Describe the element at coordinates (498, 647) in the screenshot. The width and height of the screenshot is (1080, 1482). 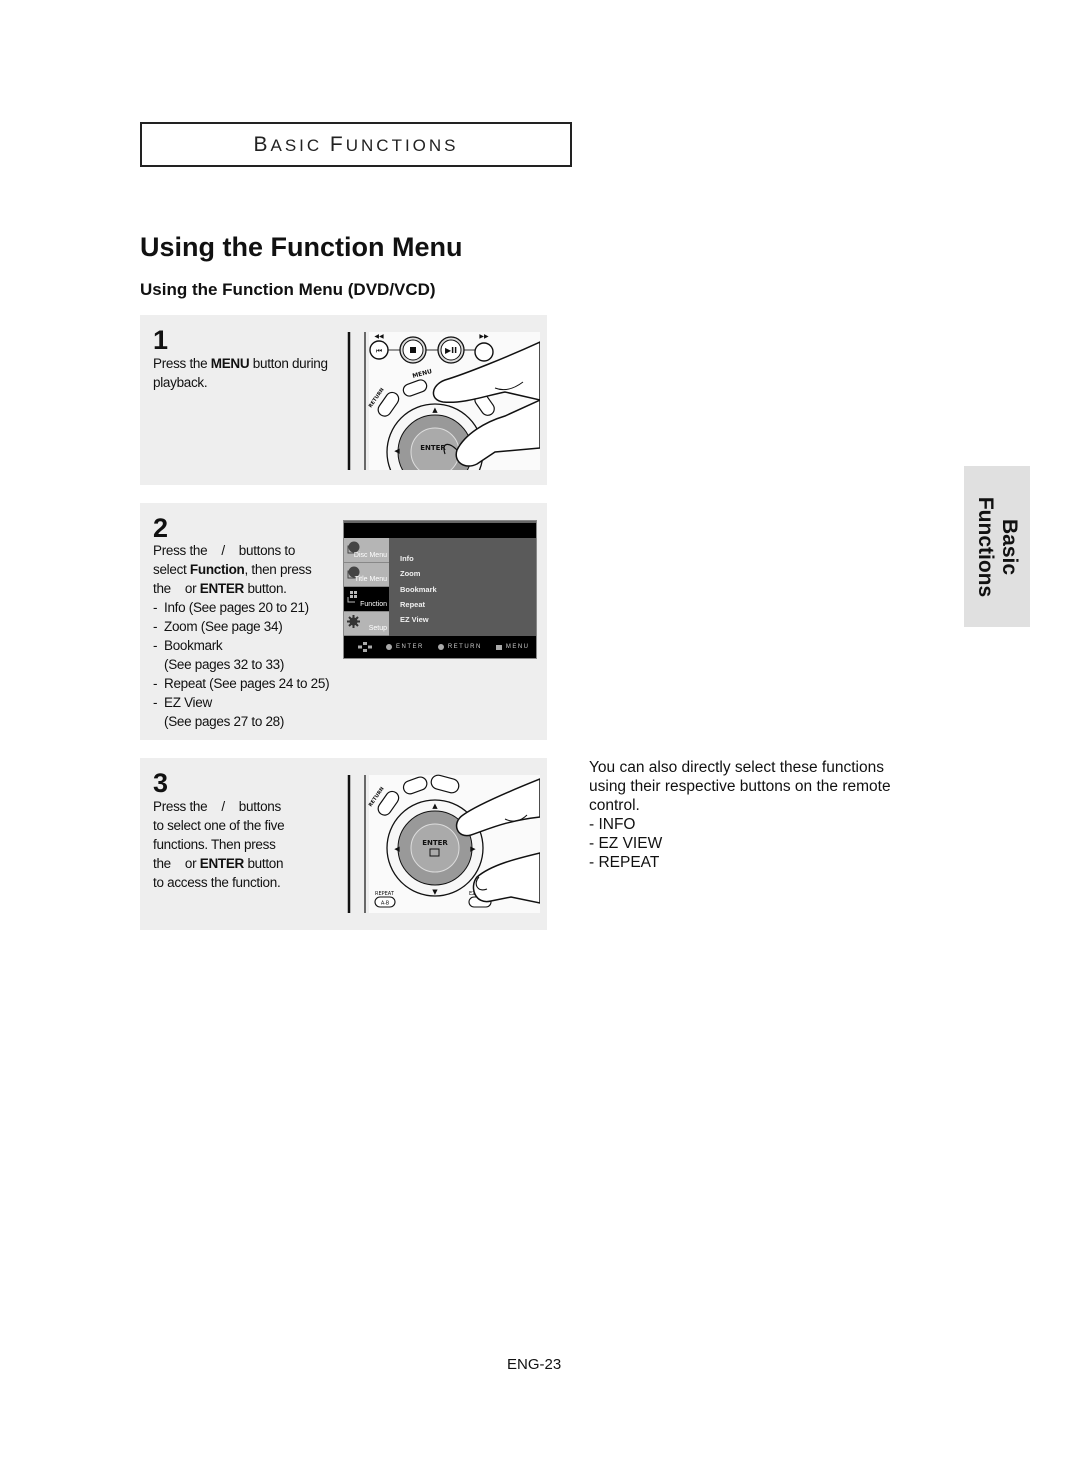
I see `menu-icon` at that location.